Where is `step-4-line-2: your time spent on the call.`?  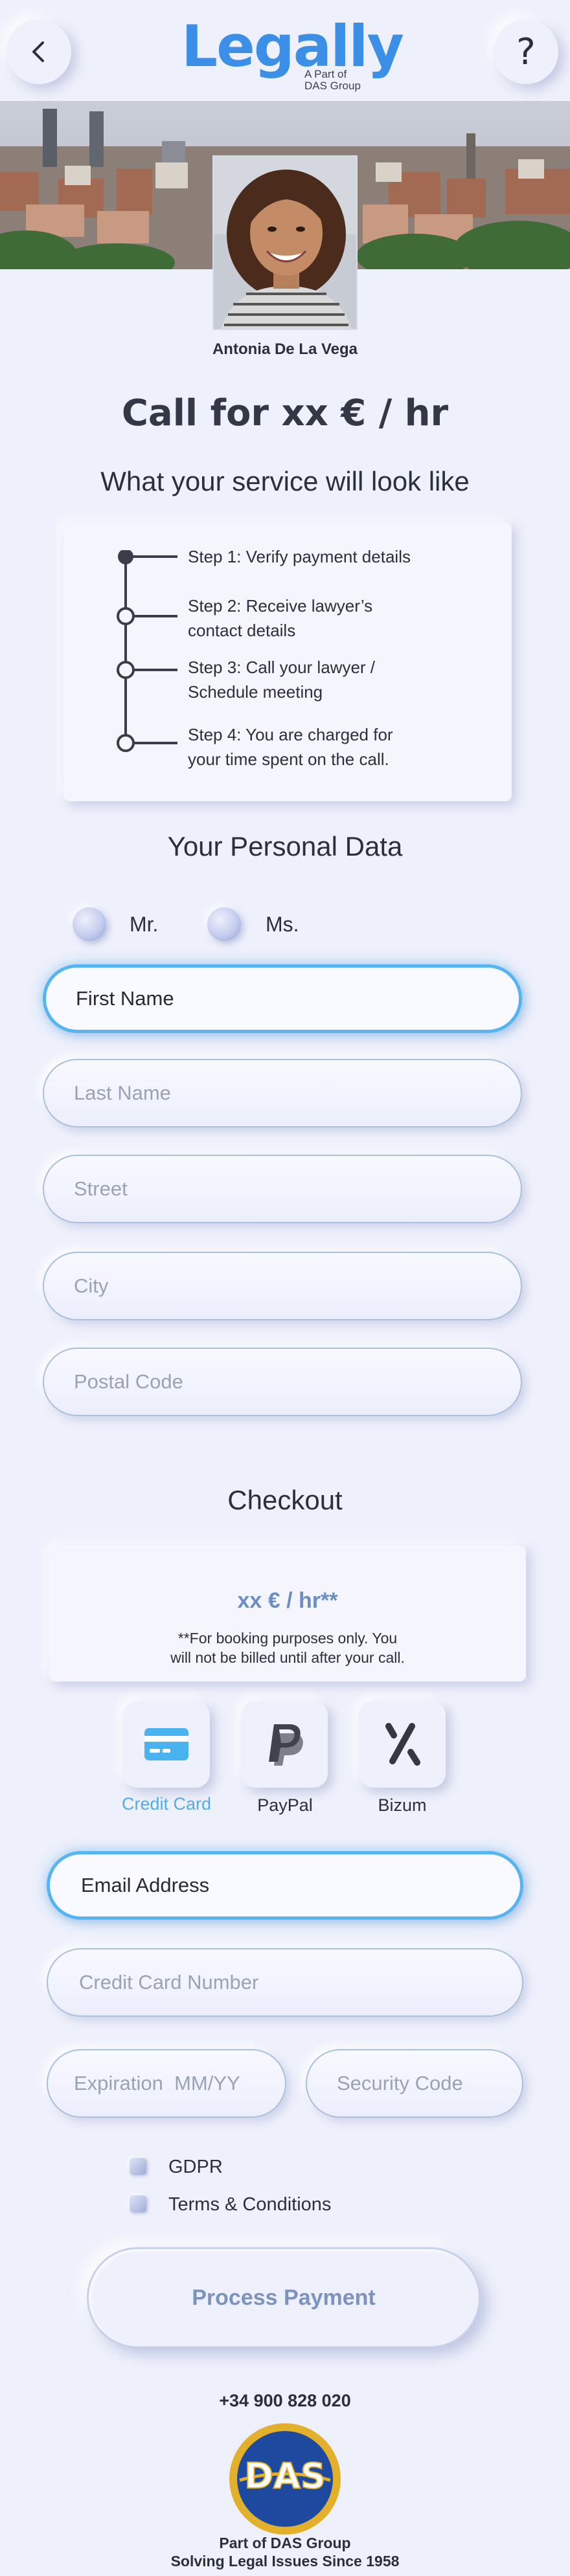
step-4-line-2: your time spent on the call. is located at coordinates (288, 759).